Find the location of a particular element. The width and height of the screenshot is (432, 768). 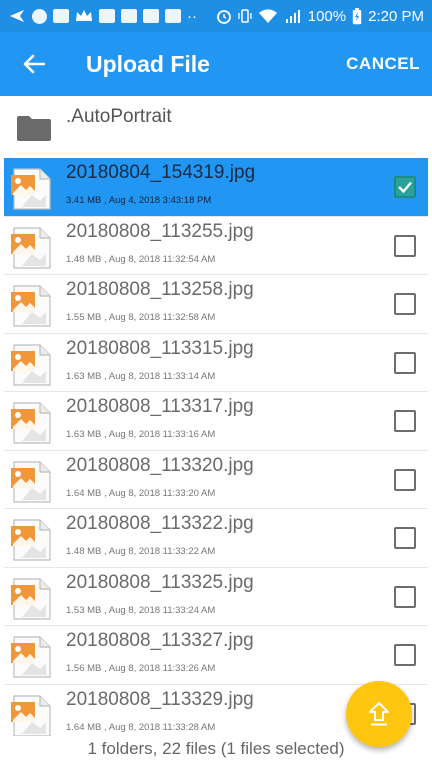

system-icons: 100% 2:20 PM is located at coordinates (320, 16).